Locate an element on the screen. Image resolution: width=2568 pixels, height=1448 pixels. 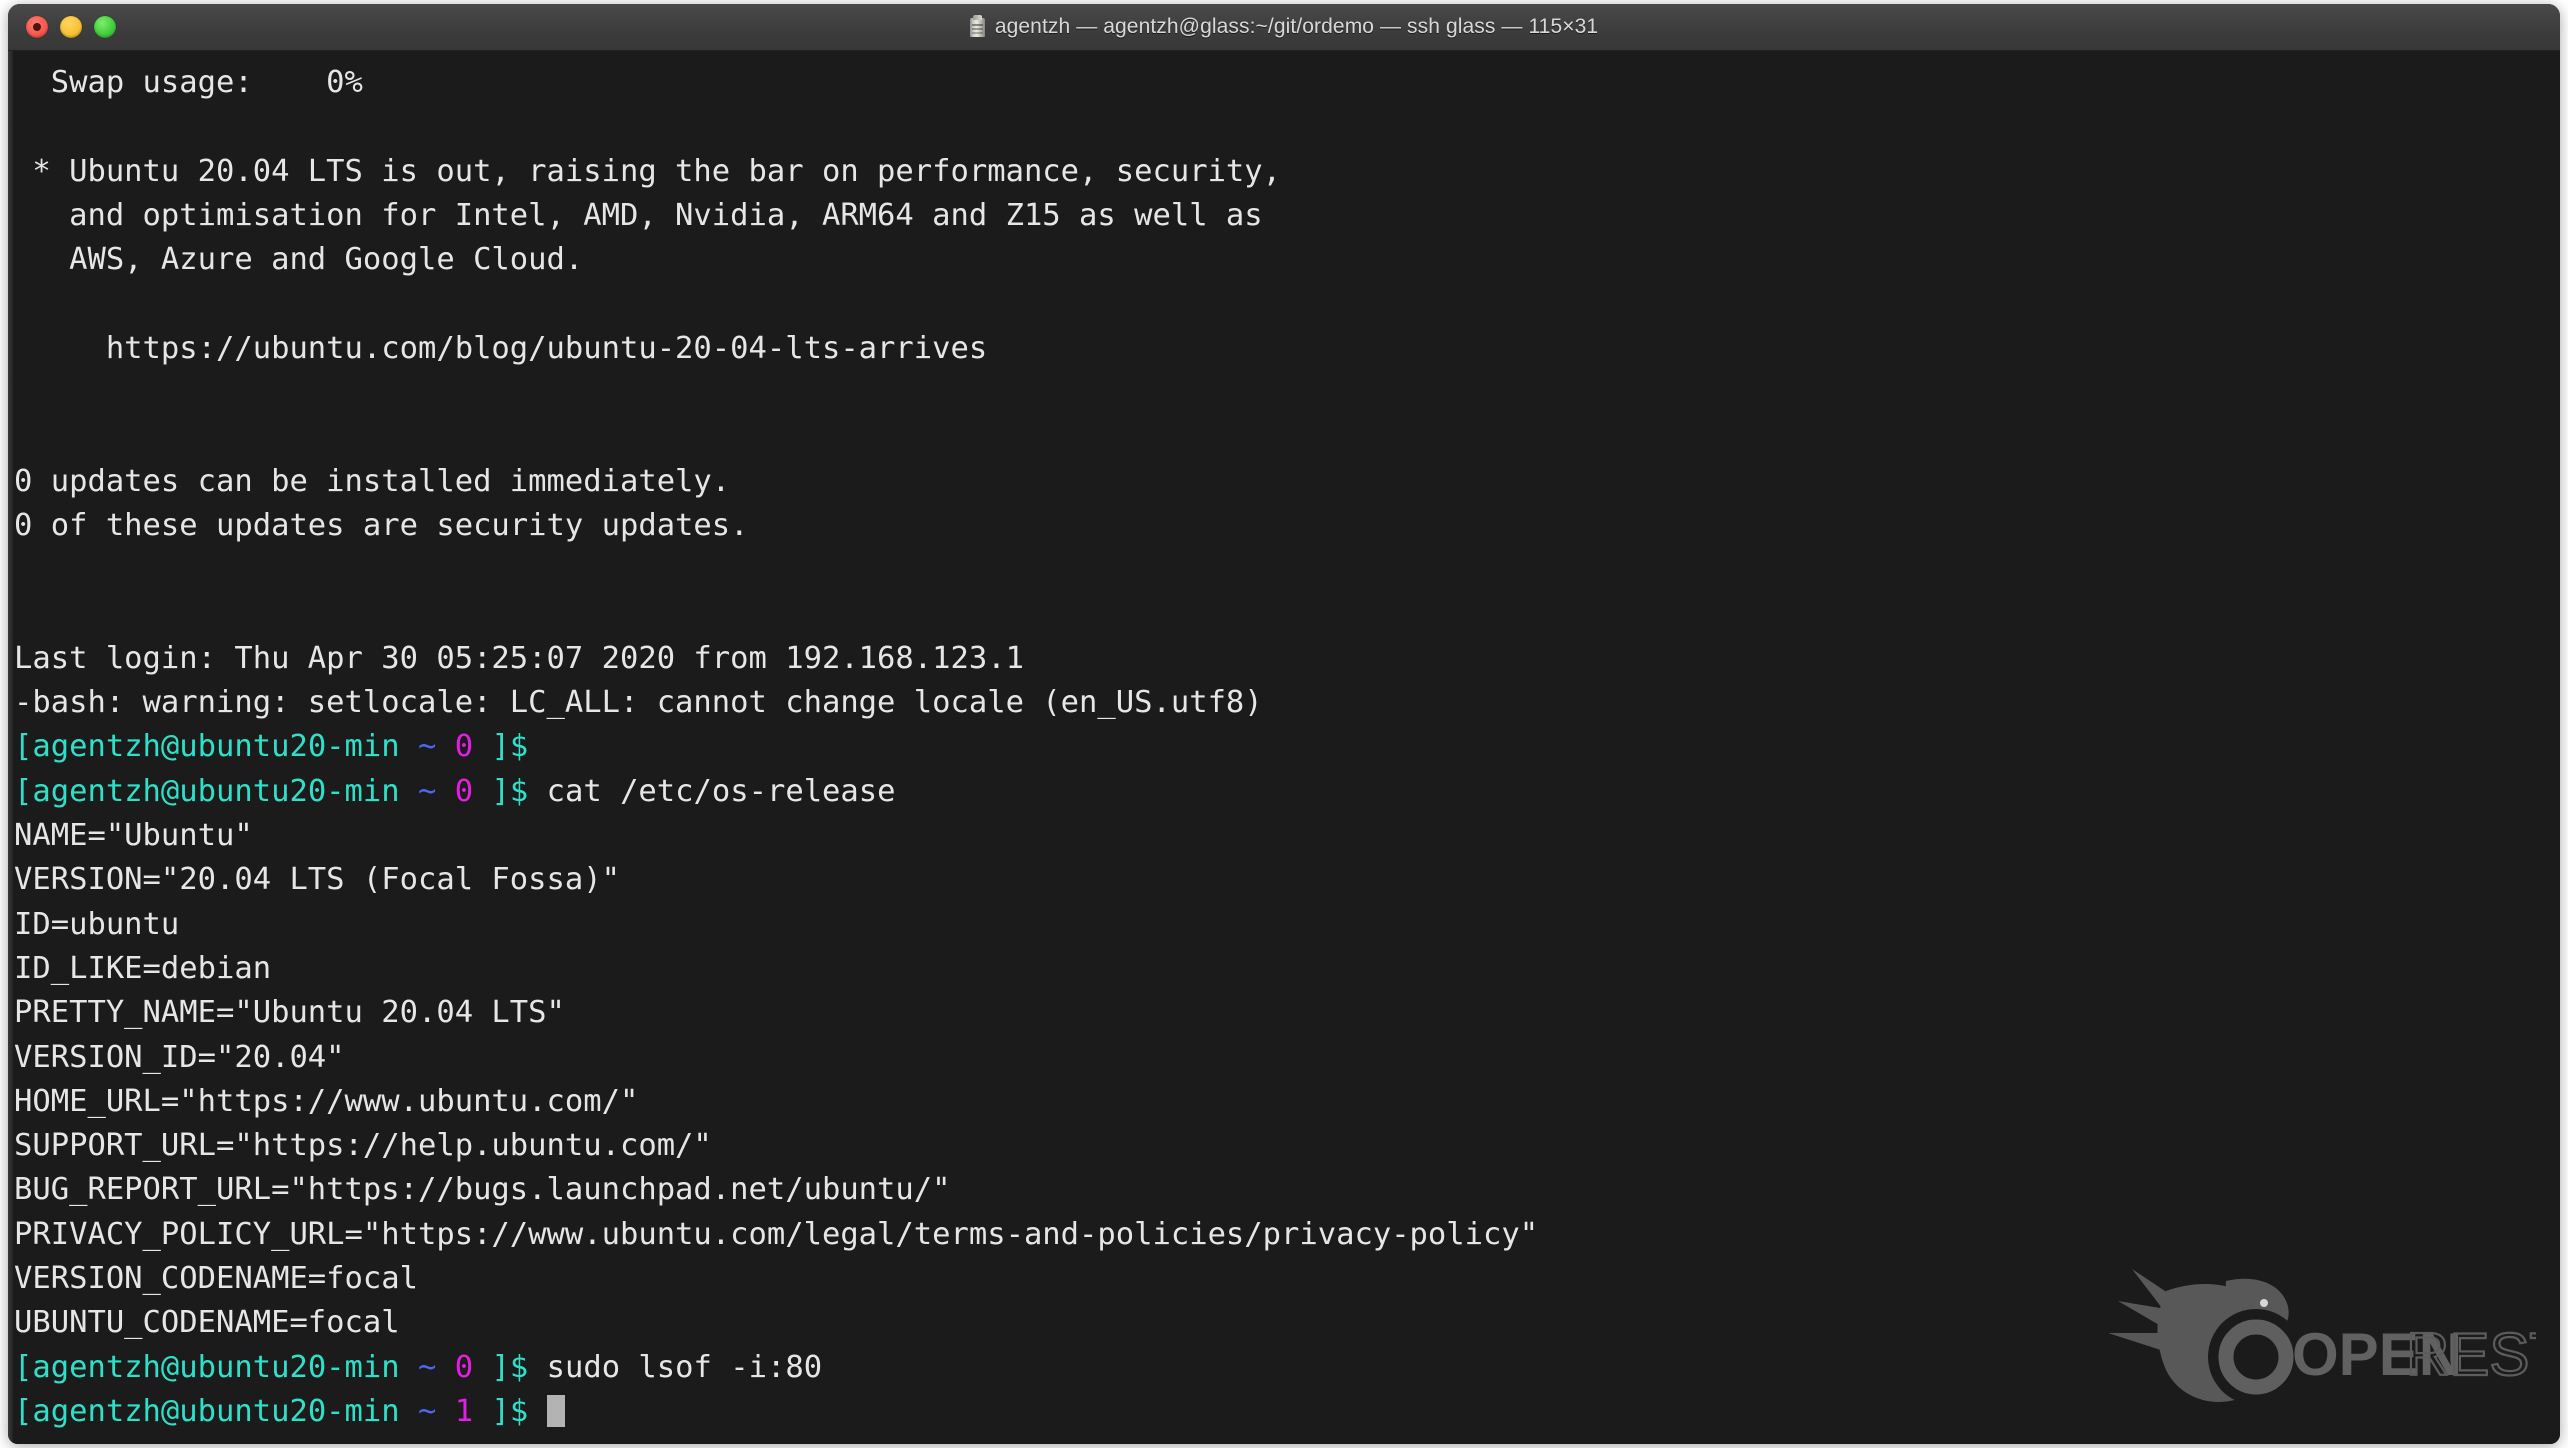
os-release-line: NAME="Ubuntu" is located at coordinates (133, 836).